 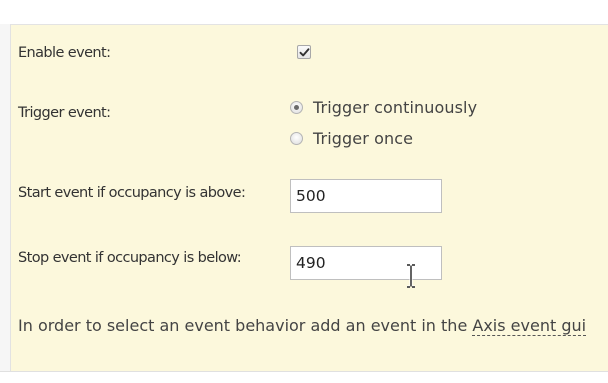 What do you see at coordinates (395, 107) in the screenshot?
I see `trigger-continuously-label: Trigger continuously` at bounding box center [395, 107].